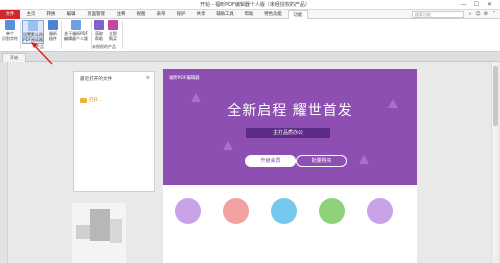 The width and height of the screenshot is (500, 263). What do you see at coordinates (76, 25) in the screenshot?
I see `about-icon` at bounding box center [76, 25].